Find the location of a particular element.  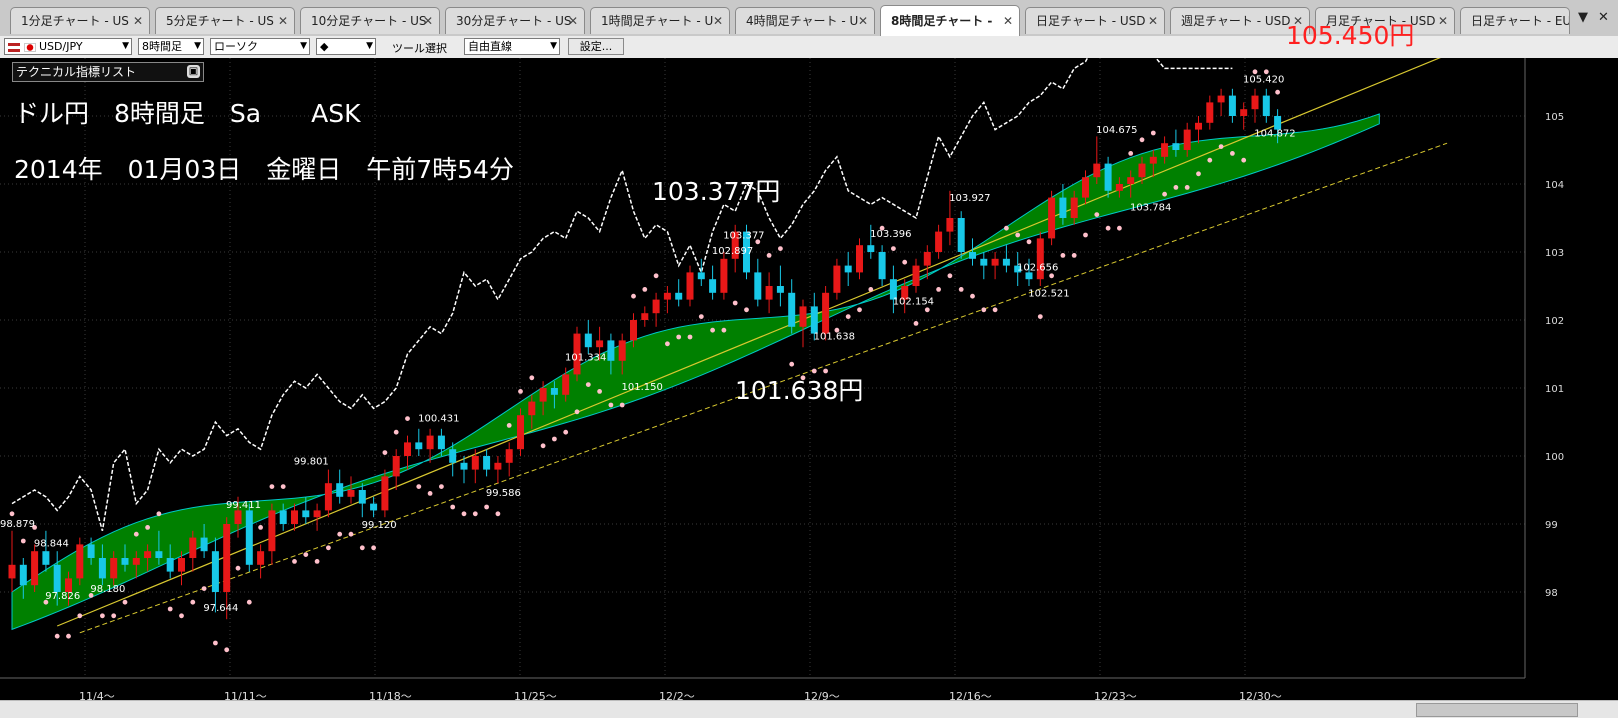

indicator-list-panel: テクニカル指標リスト ▣ is located at coordinates (108, 72).